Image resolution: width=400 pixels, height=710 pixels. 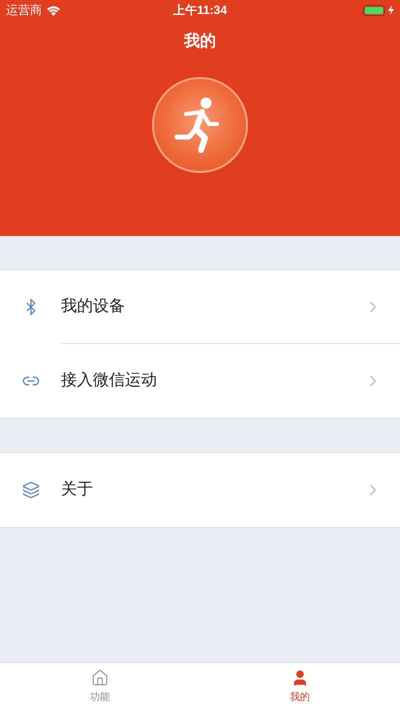 I want to click on home-icon, so click(x=100, y=677).